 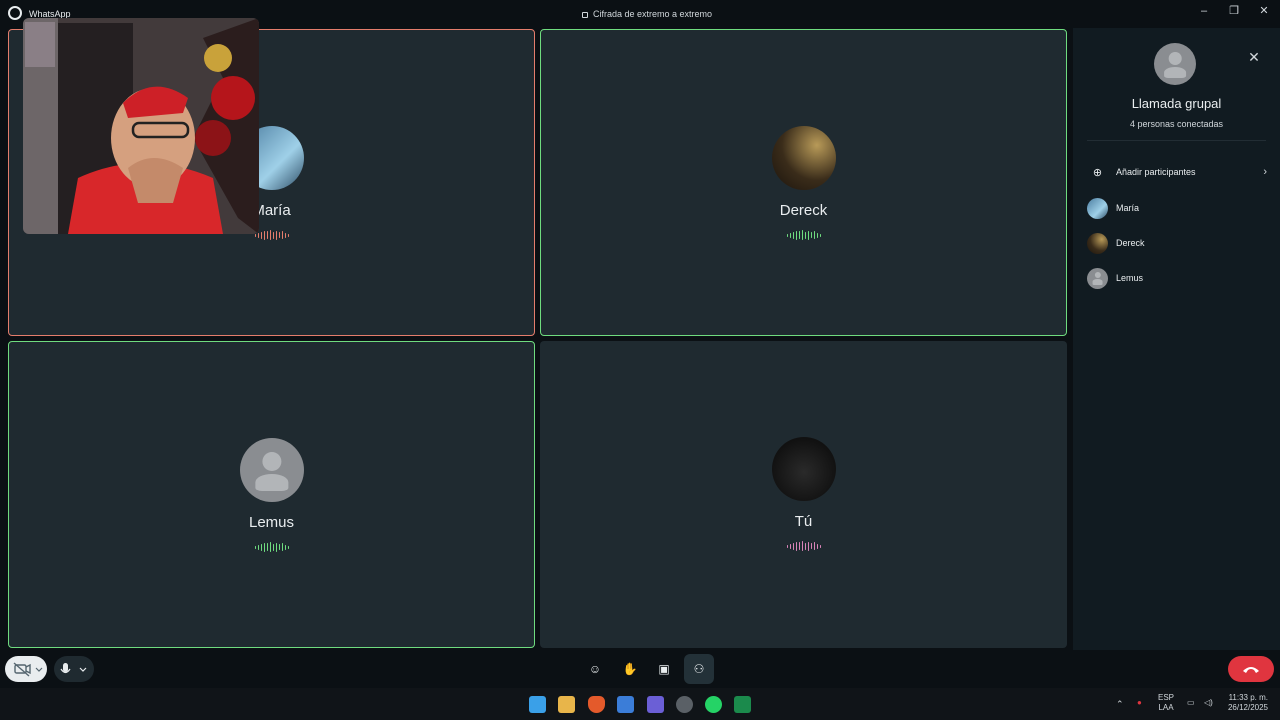 I want to click on divider, so click(x=1176, y=140).